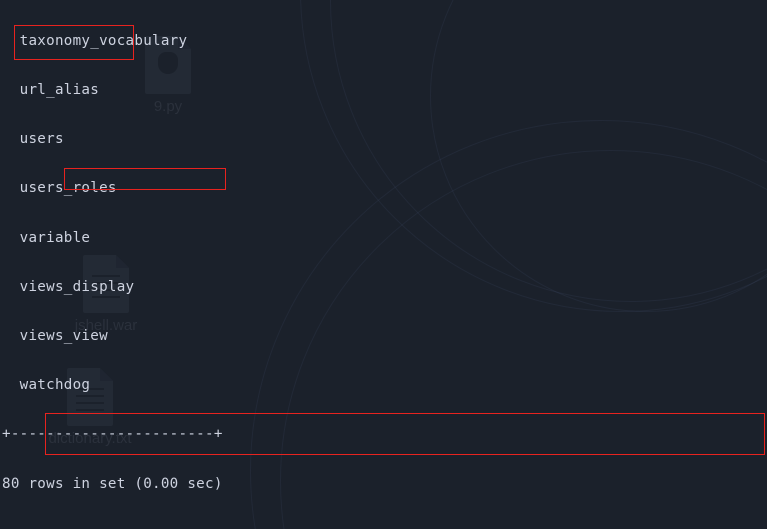  Describe the element at coordinates (51, 90) in the screenshot. I see `table-list-item: url_alias` at that location.